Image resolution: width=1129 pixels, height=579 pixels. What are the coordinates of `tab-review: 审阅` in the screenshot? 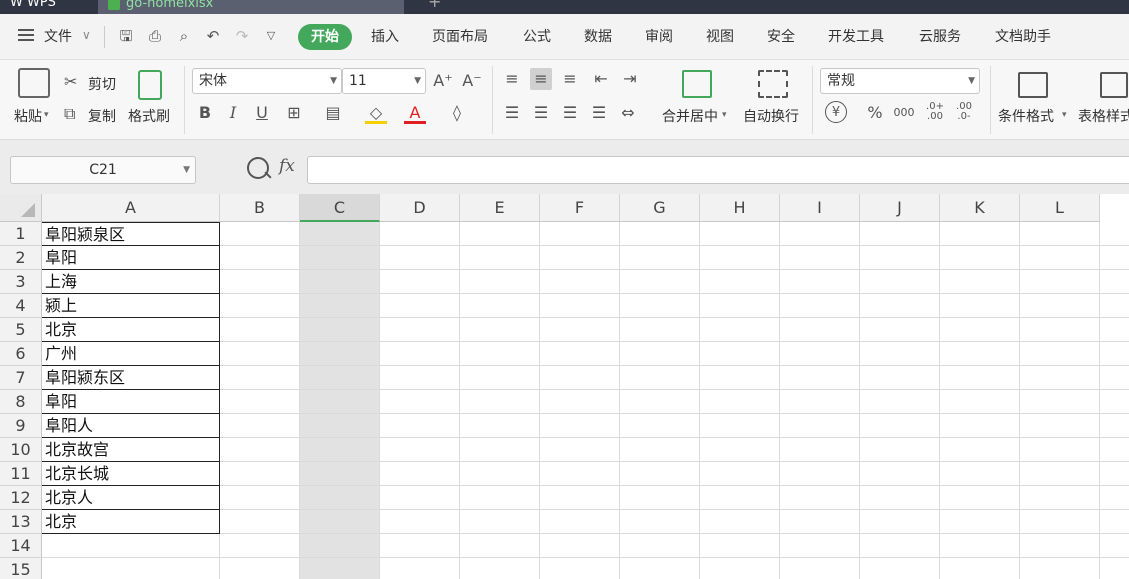 It's located at (659, 36).